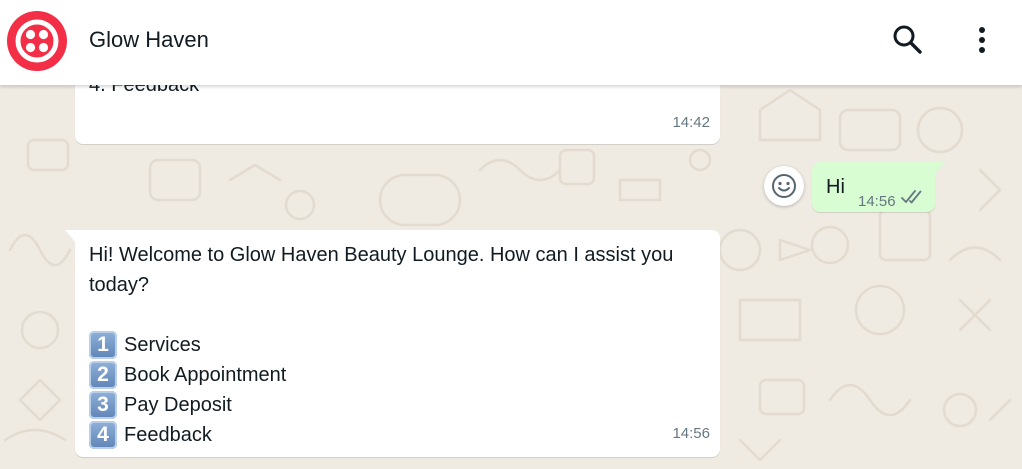 This screenshot has height=469, width=1022. Describe the element at coordinates (691, 122) in the screenshot. I see `message-time: 14:42` at that location.